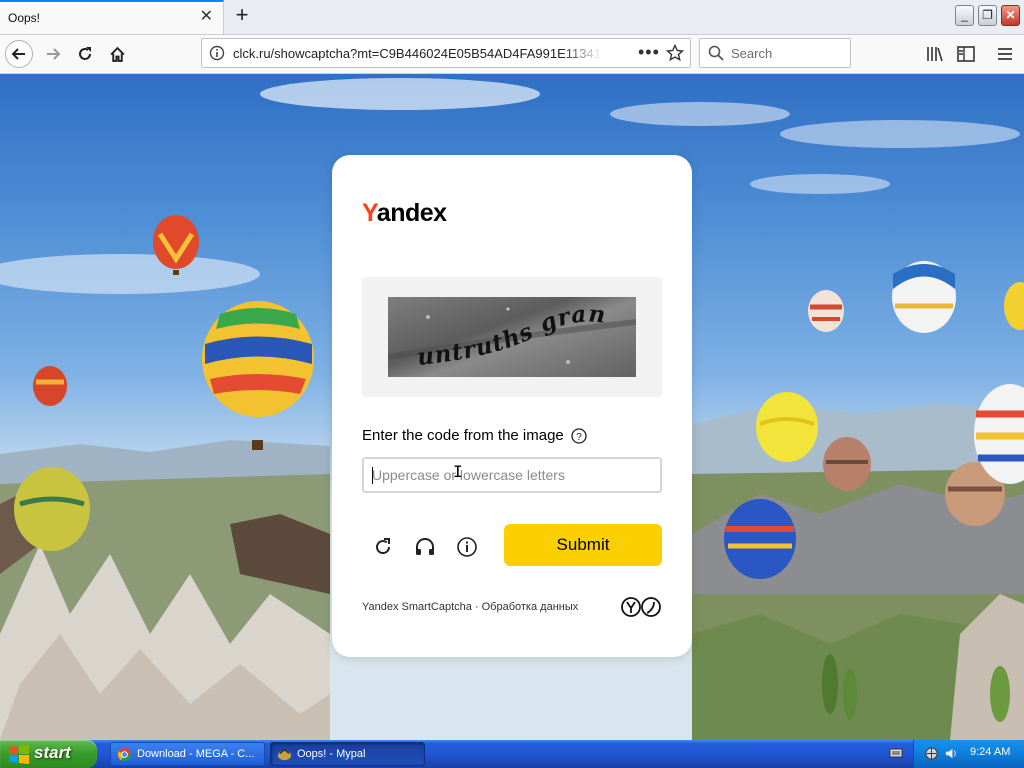  Describe the element at coordinates (641, 607) in the screenshot. I see `smartcaptcha-logo-icon` at that location.